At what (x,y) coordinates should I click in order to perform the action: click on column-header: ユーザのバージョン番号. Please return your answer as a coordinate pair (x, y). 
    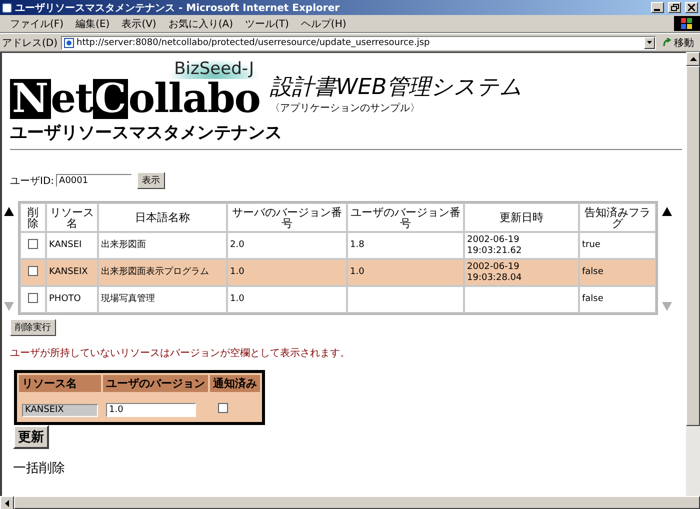
    Looking at the image, I should click on (405, 217).